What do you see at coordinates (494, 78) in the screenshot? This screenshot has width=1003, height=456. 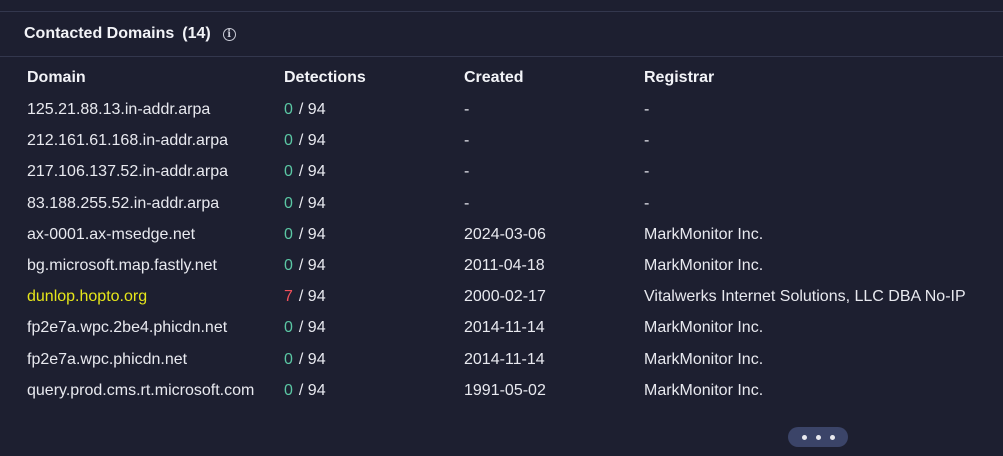 I see `column-header-created: Created` at bounding box center [494, 78].